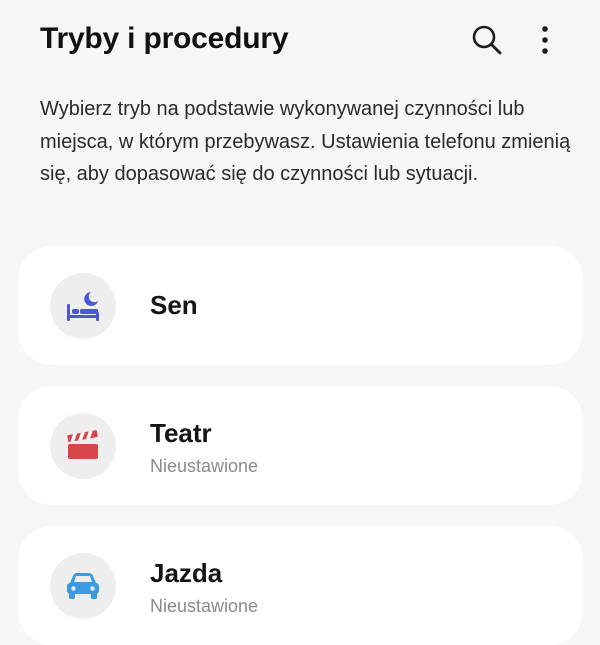 This screenshot has height=645, width=600. I want to click on mode-title: Sen, so click(174, 305).